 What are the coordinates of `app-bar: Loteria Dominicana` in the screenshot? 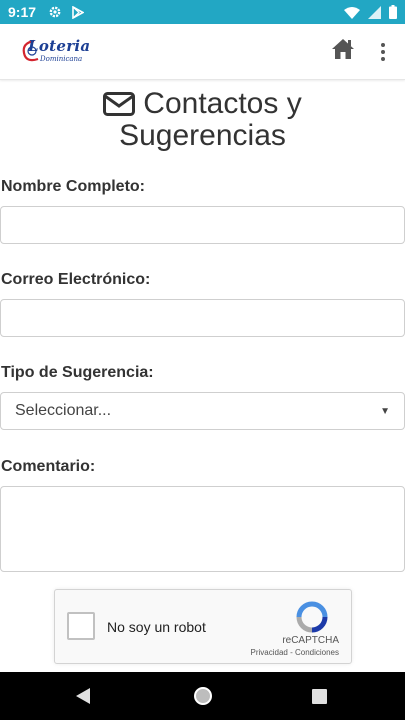 It's located at (202, 52).